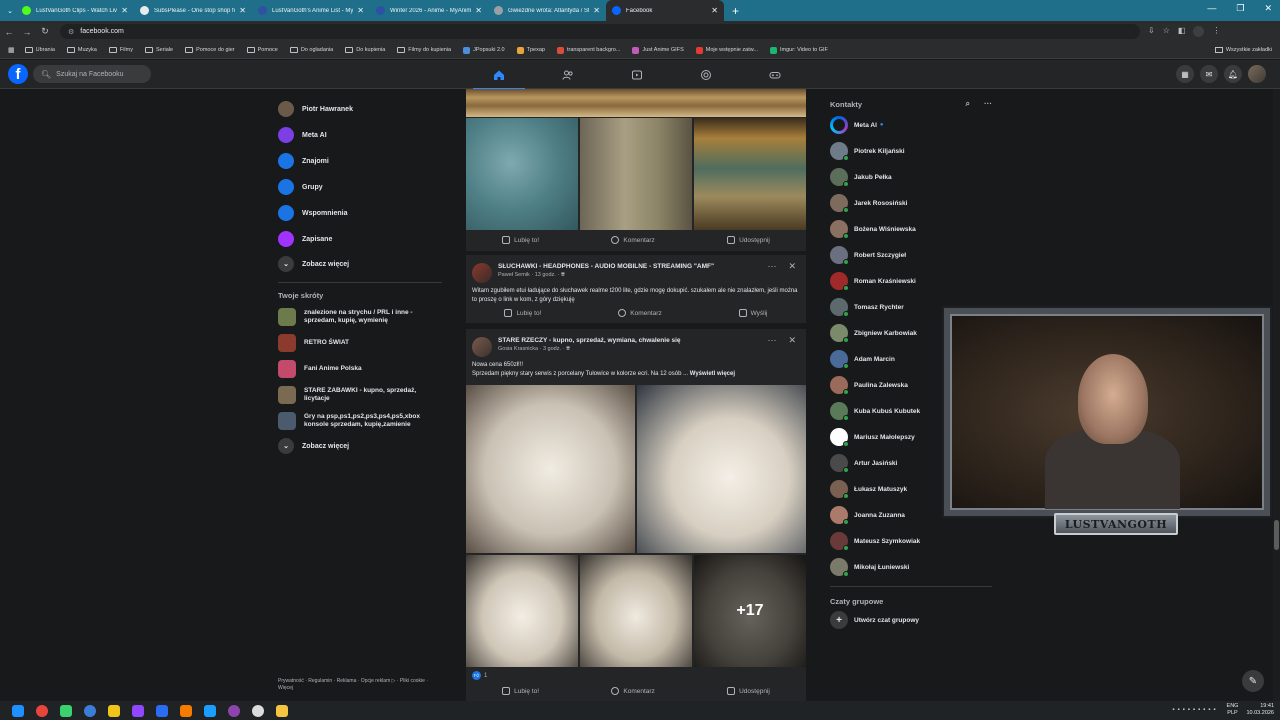 The image size is (1280, 720). Describe the element at coordinates (360, 343) in the screenshot. I see `shortcut-item: RETRO ŚWIAT` at that location.